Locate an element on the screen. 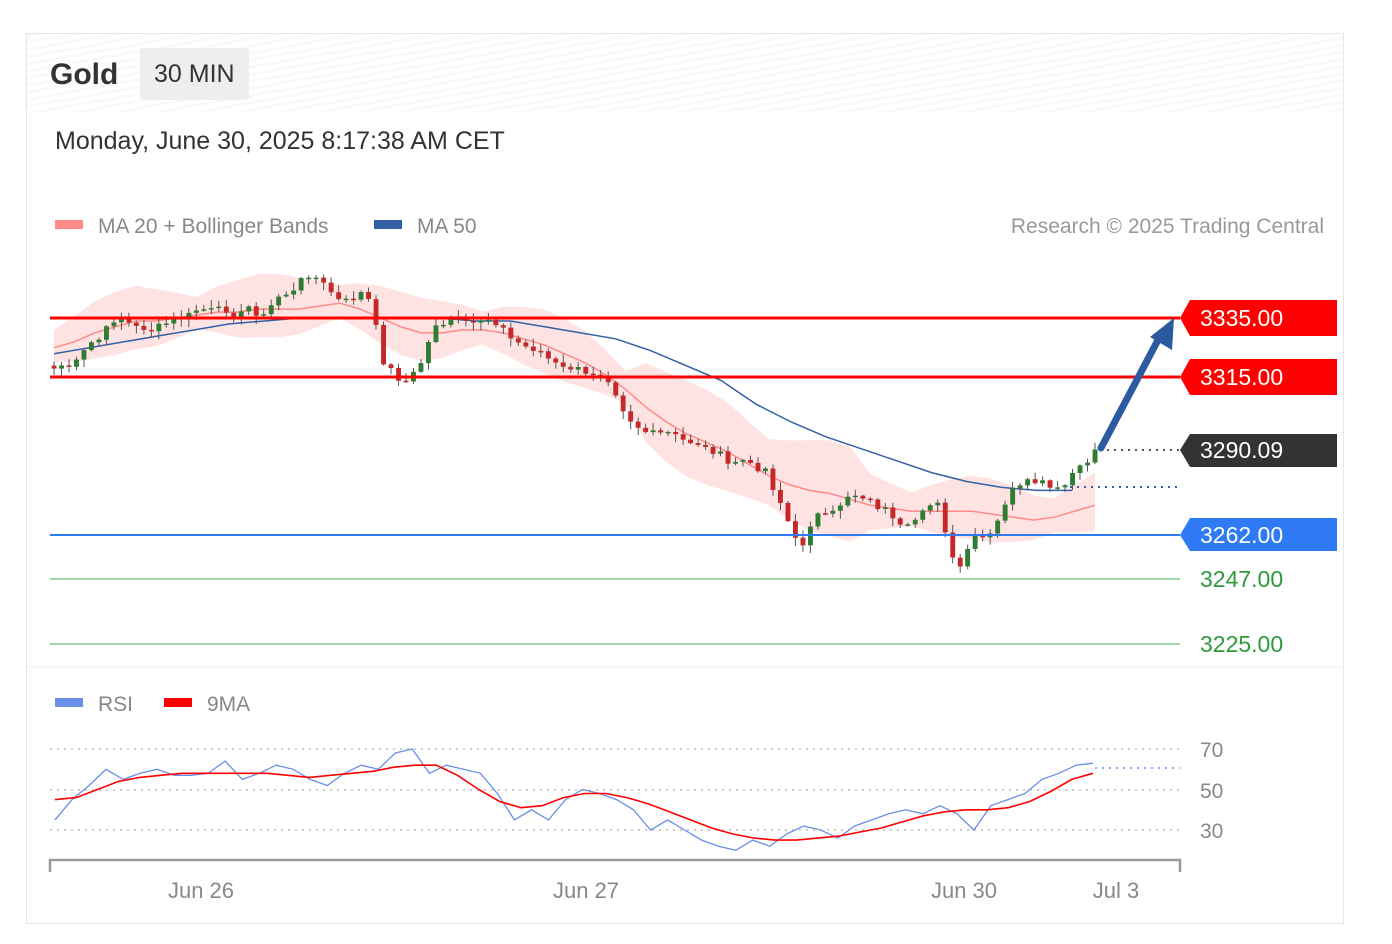 Image resolution: width=1392 pixels, height=944 pixels. price-tag-r1: 3335.00 is located at coordinates (1258, 318).